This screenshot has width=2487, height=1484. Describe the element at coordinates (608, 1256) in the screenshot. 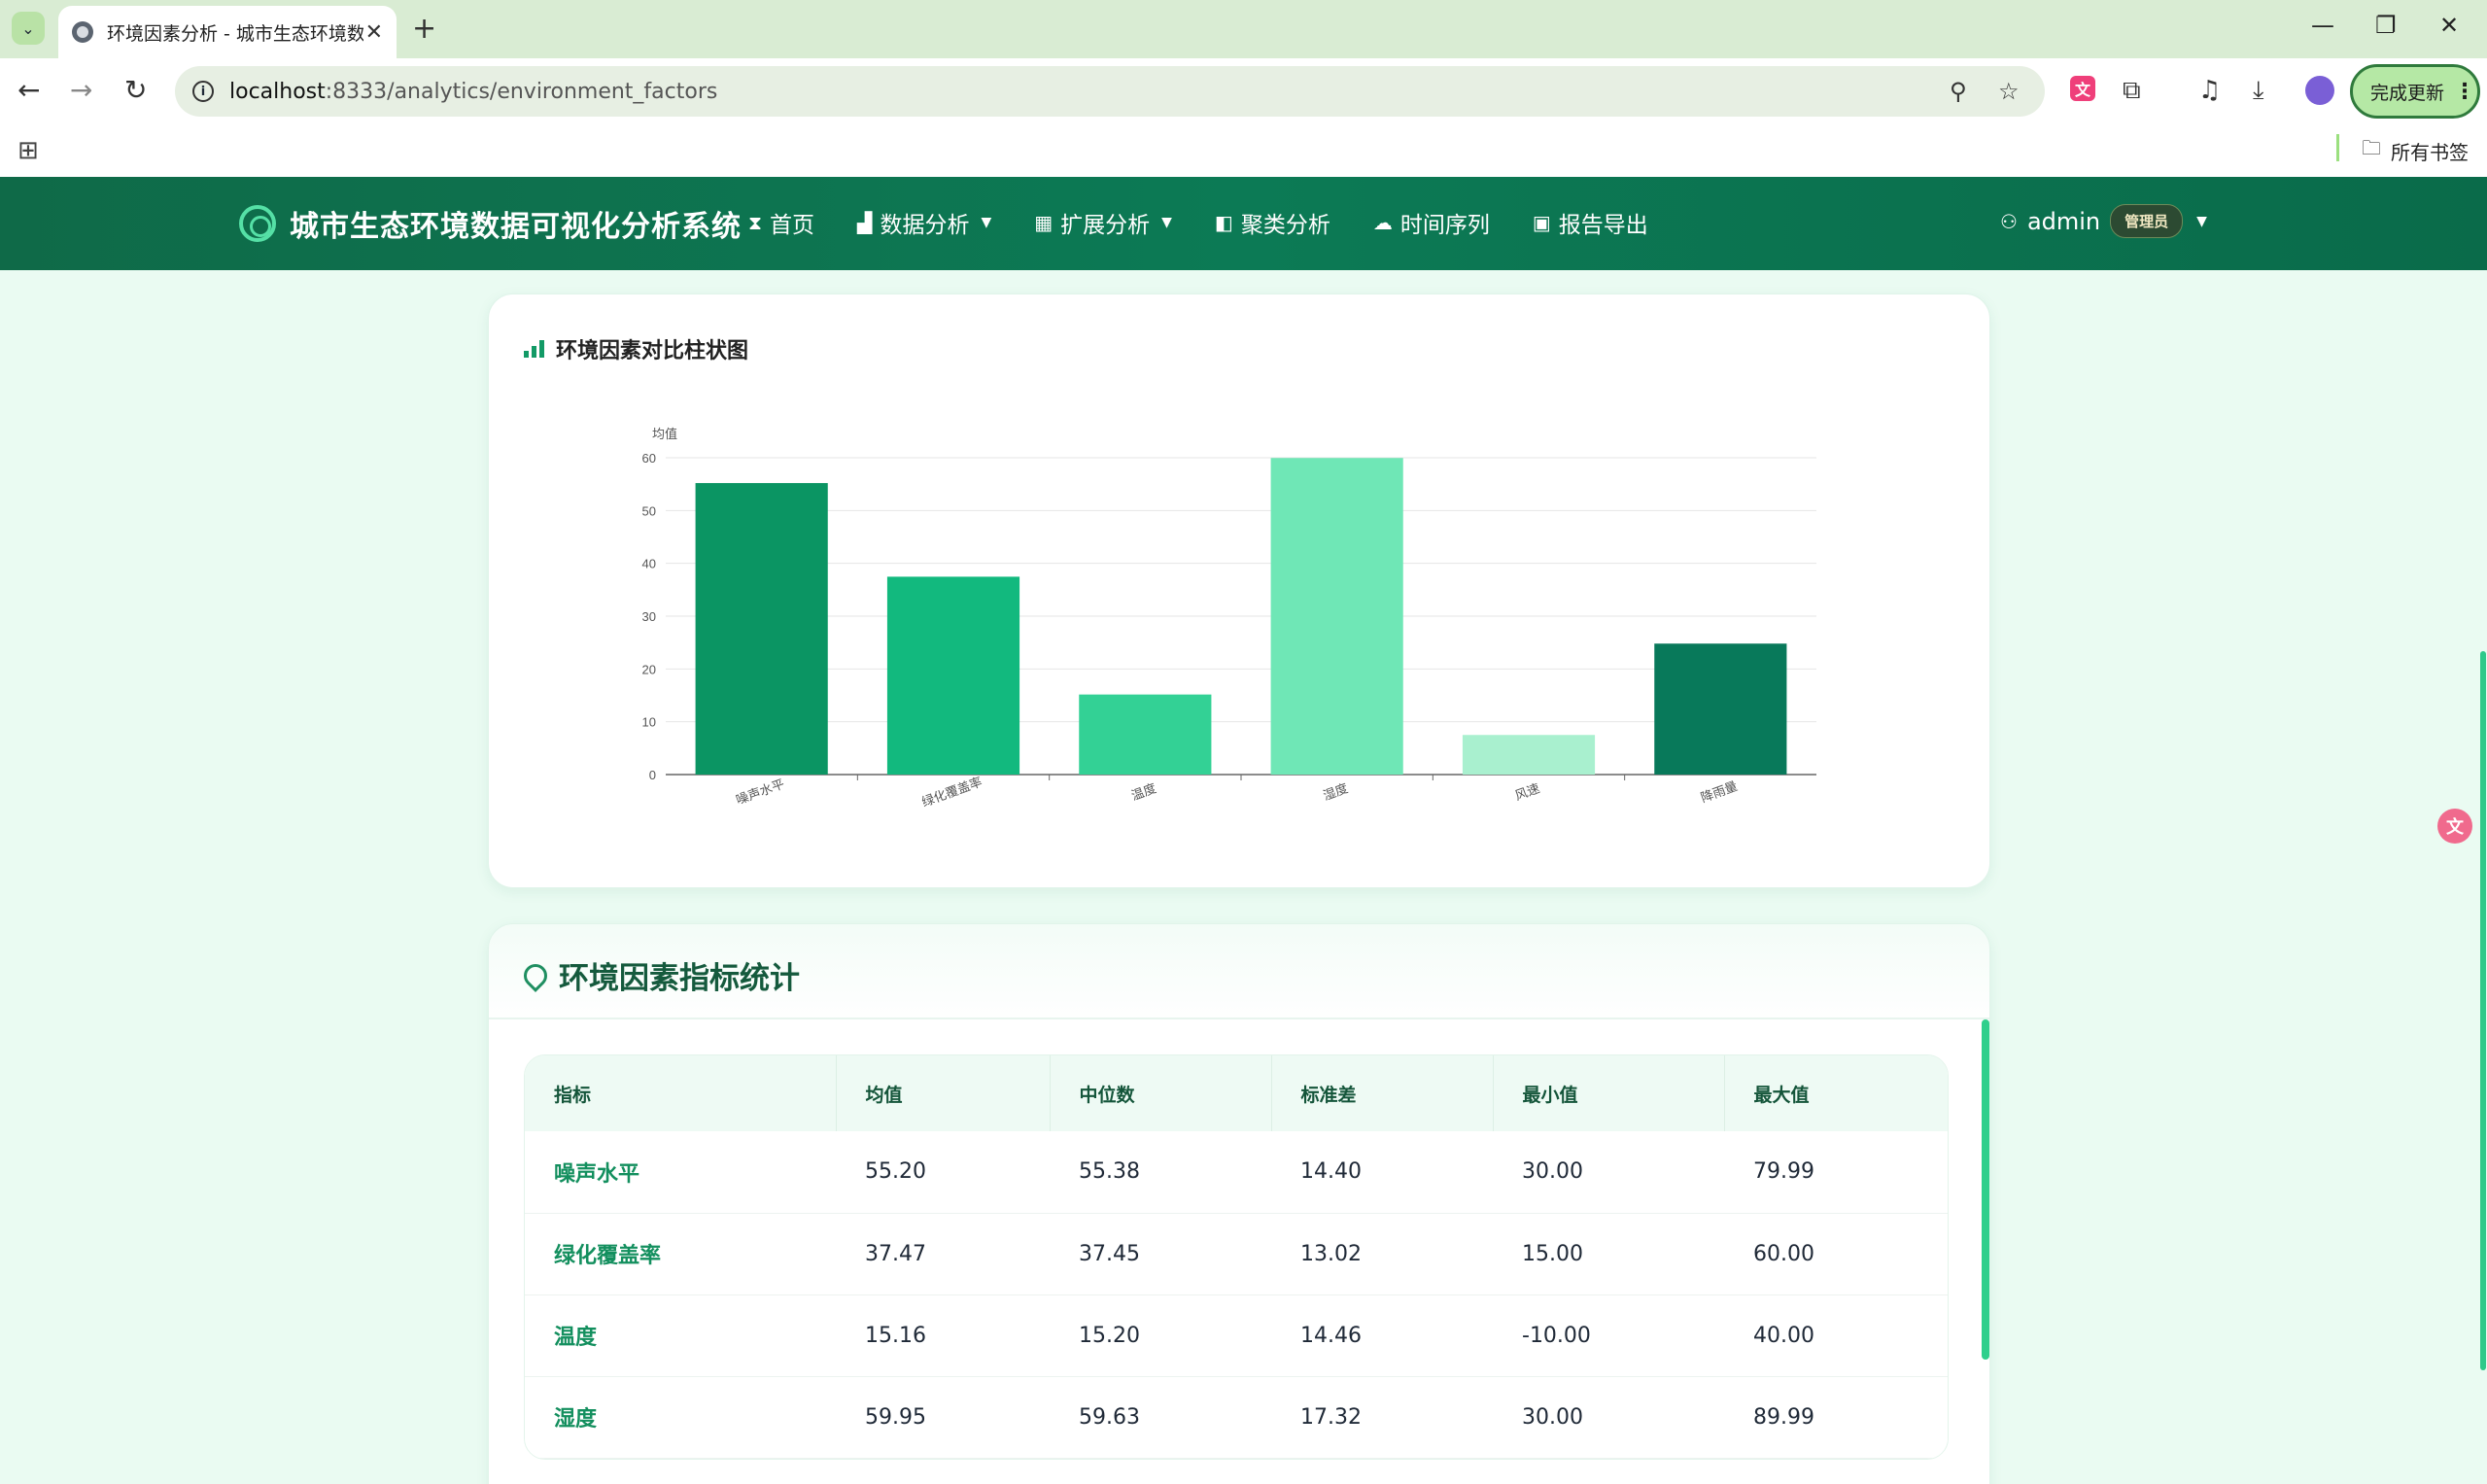

I see `metric-name: 绿化覆盖率` at that location.